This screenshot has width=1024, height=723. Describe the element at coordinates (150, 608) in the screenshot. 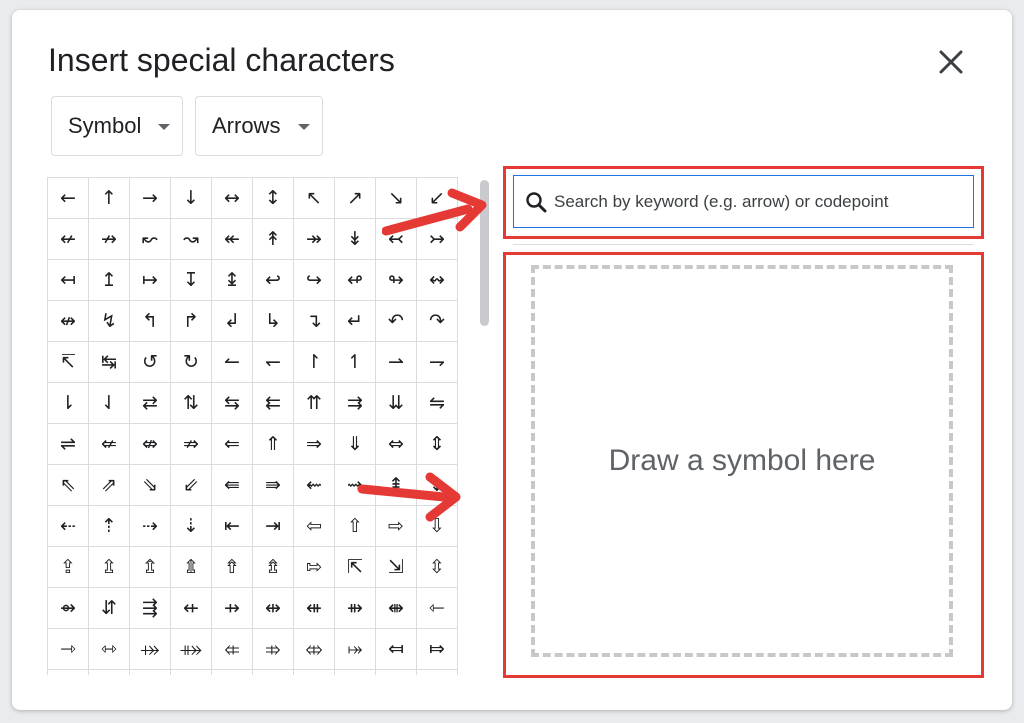

I see `symbol-cell: ⇶` at that location.